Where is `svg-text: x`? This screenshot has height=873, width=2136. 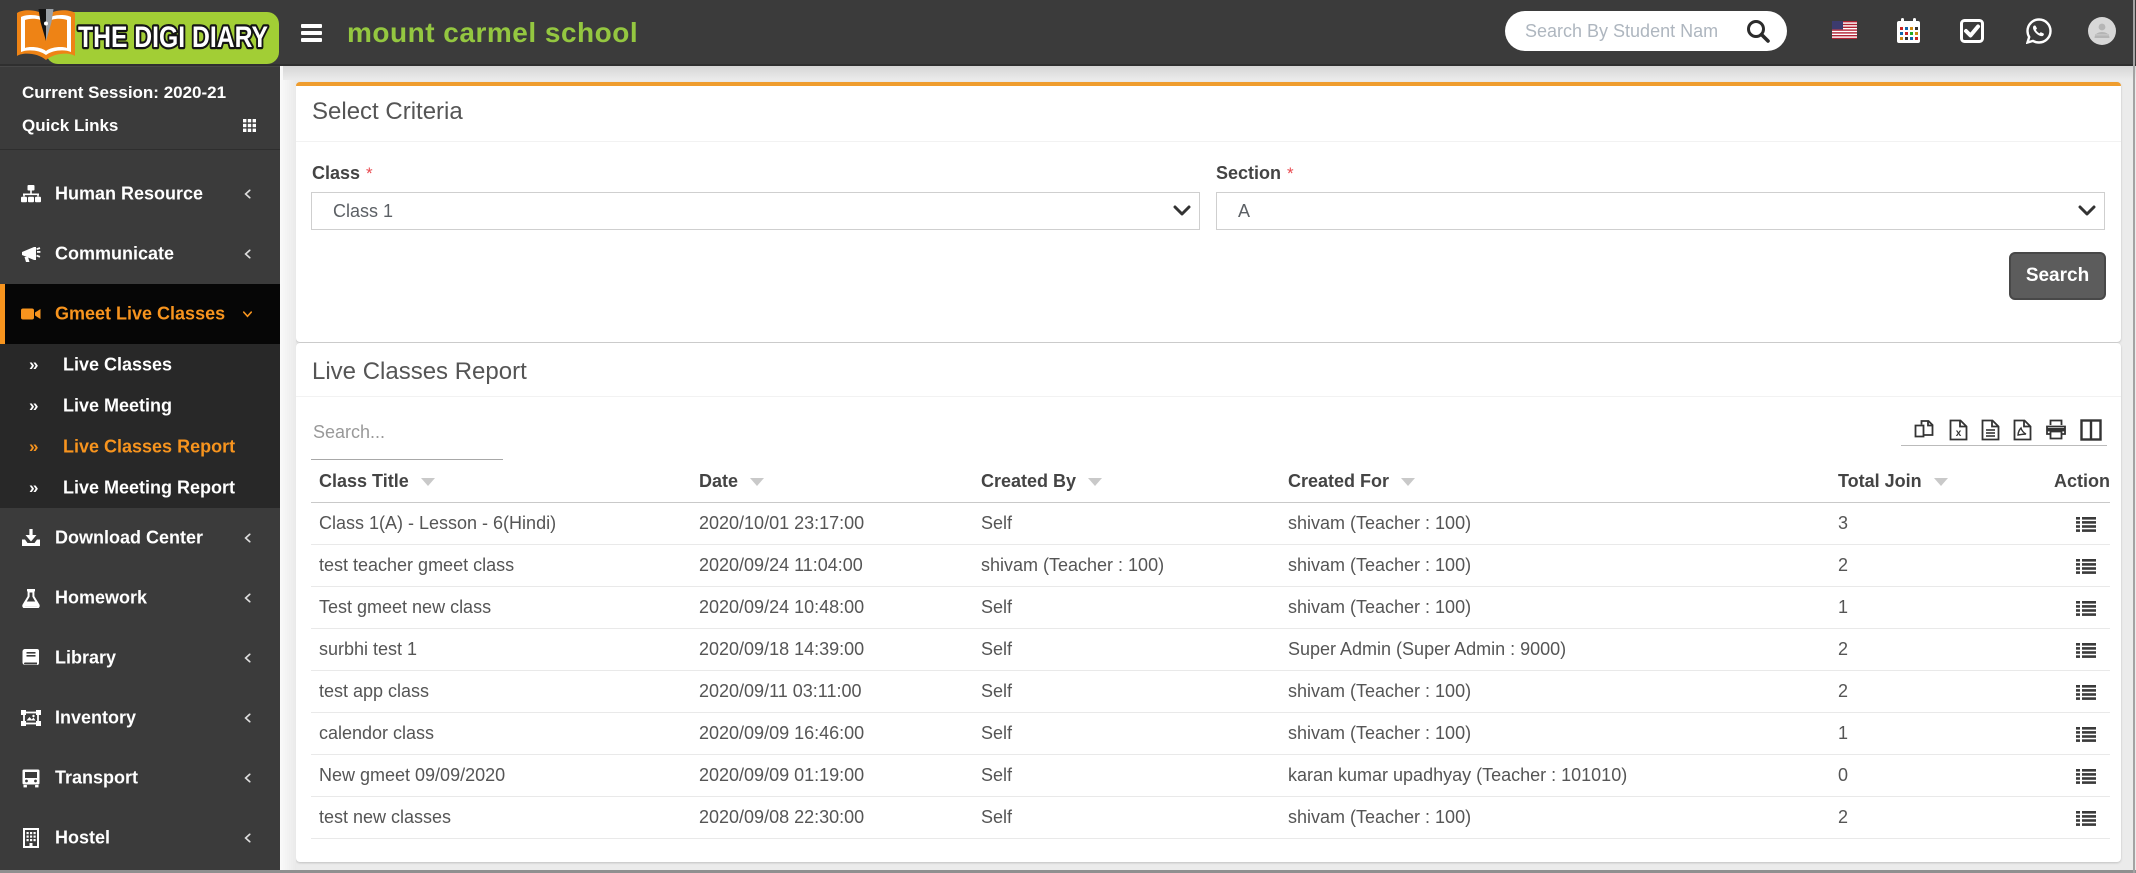
svg-text: x is located at coordinates (1959, 433).